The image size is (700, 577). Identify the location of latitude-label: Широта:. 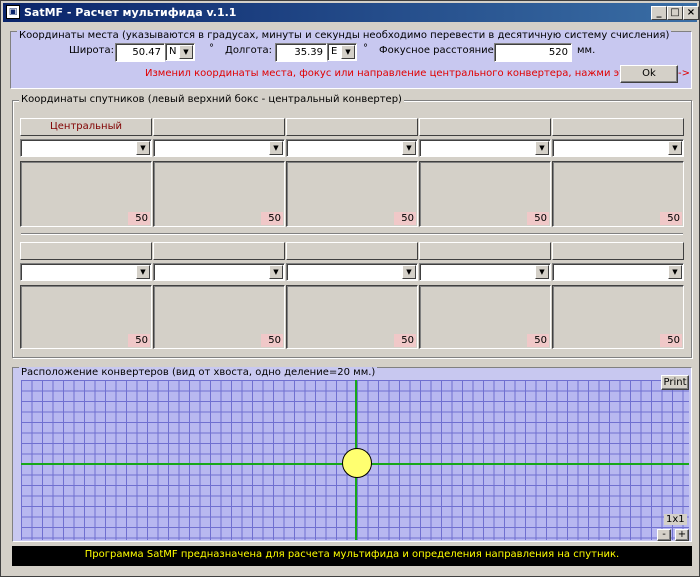
(91, 50).